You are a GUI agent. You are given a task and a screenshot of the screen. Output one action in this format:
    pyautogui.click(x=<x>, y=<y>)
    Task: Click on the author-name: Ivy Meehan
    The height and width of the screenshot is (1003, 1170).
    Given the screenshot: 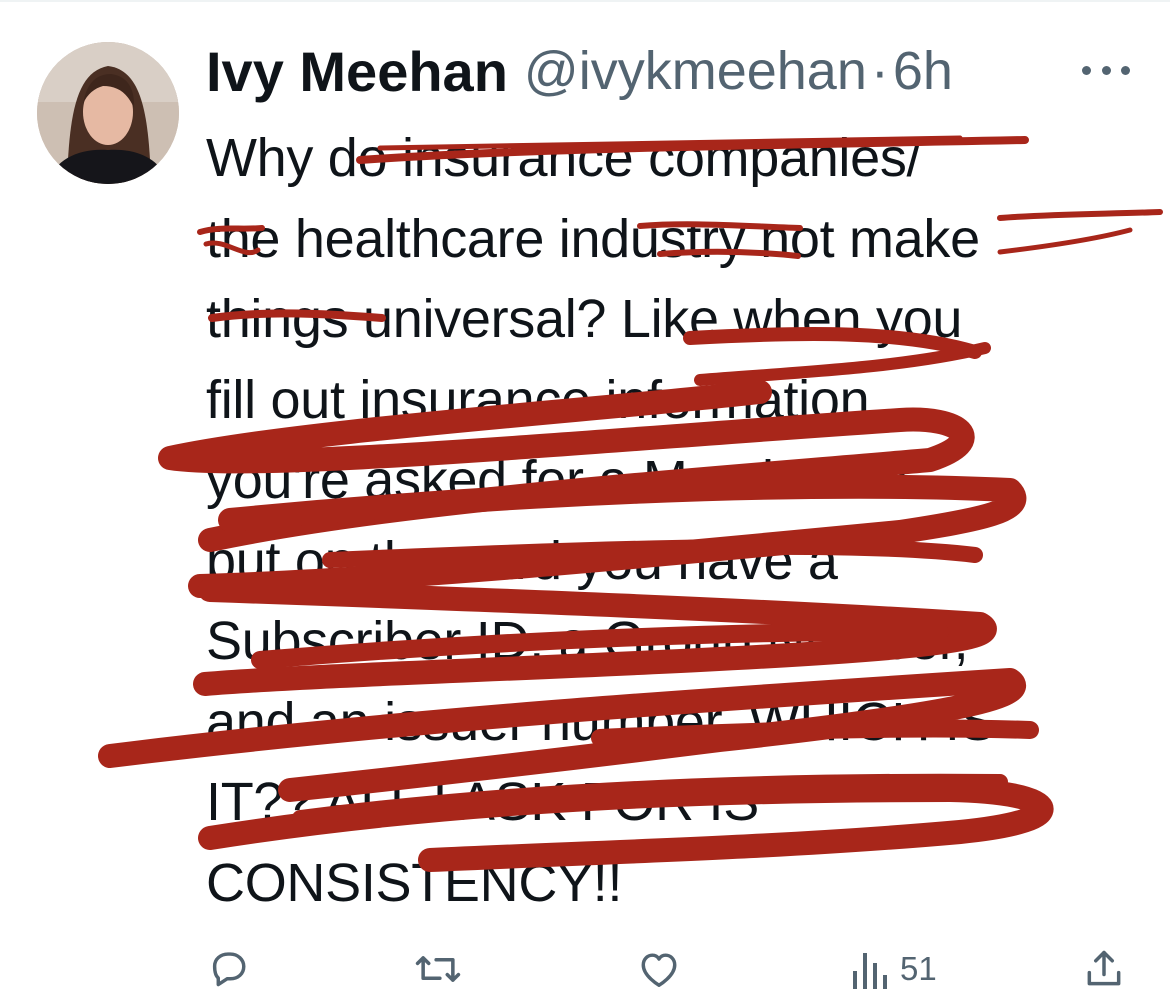 What is the action you would take?
    pyautogui.click(x=357, y=71)
    